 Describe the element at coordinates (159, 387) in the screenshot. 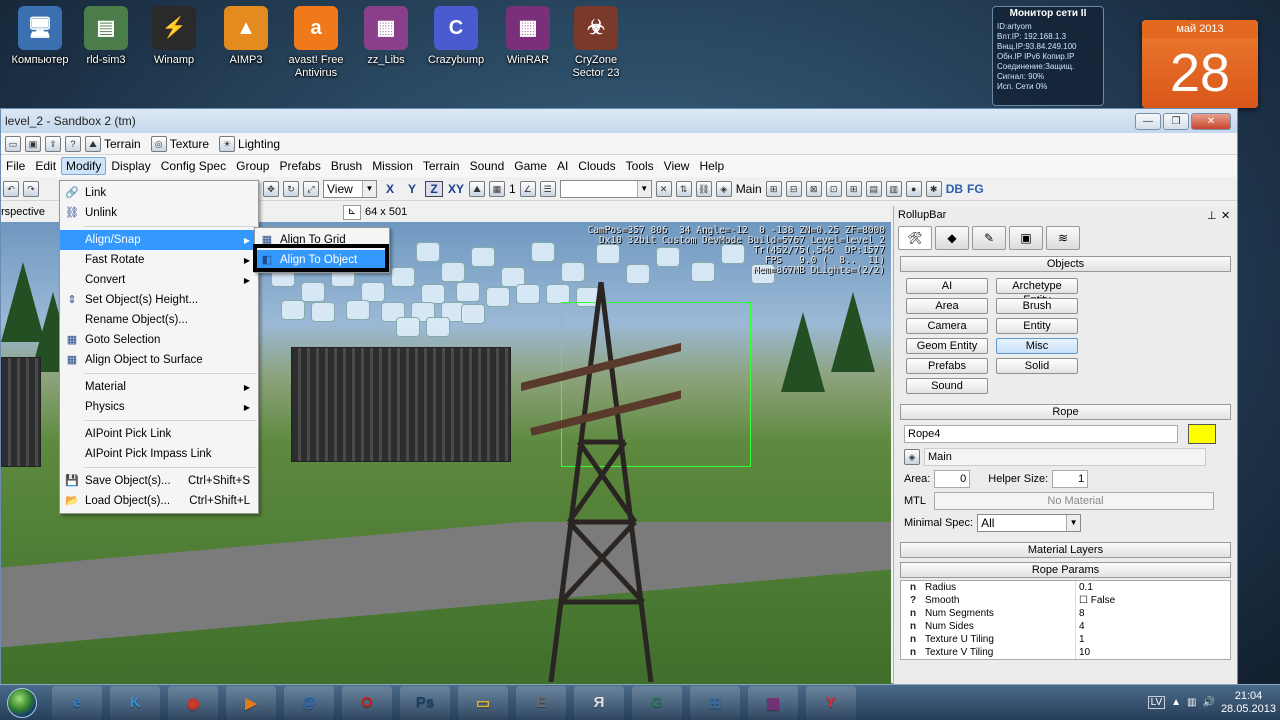

I see `menu-item-material: Material ▶` at that location.